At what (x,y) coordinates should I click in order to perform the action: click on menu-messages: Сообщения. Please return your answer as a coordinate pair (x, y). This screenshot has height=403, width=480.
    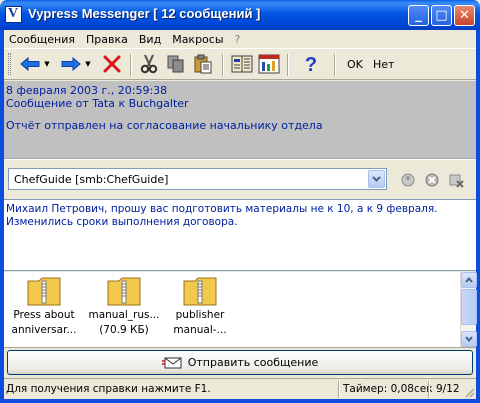
    Looking at the image, I should click on (42, 39).